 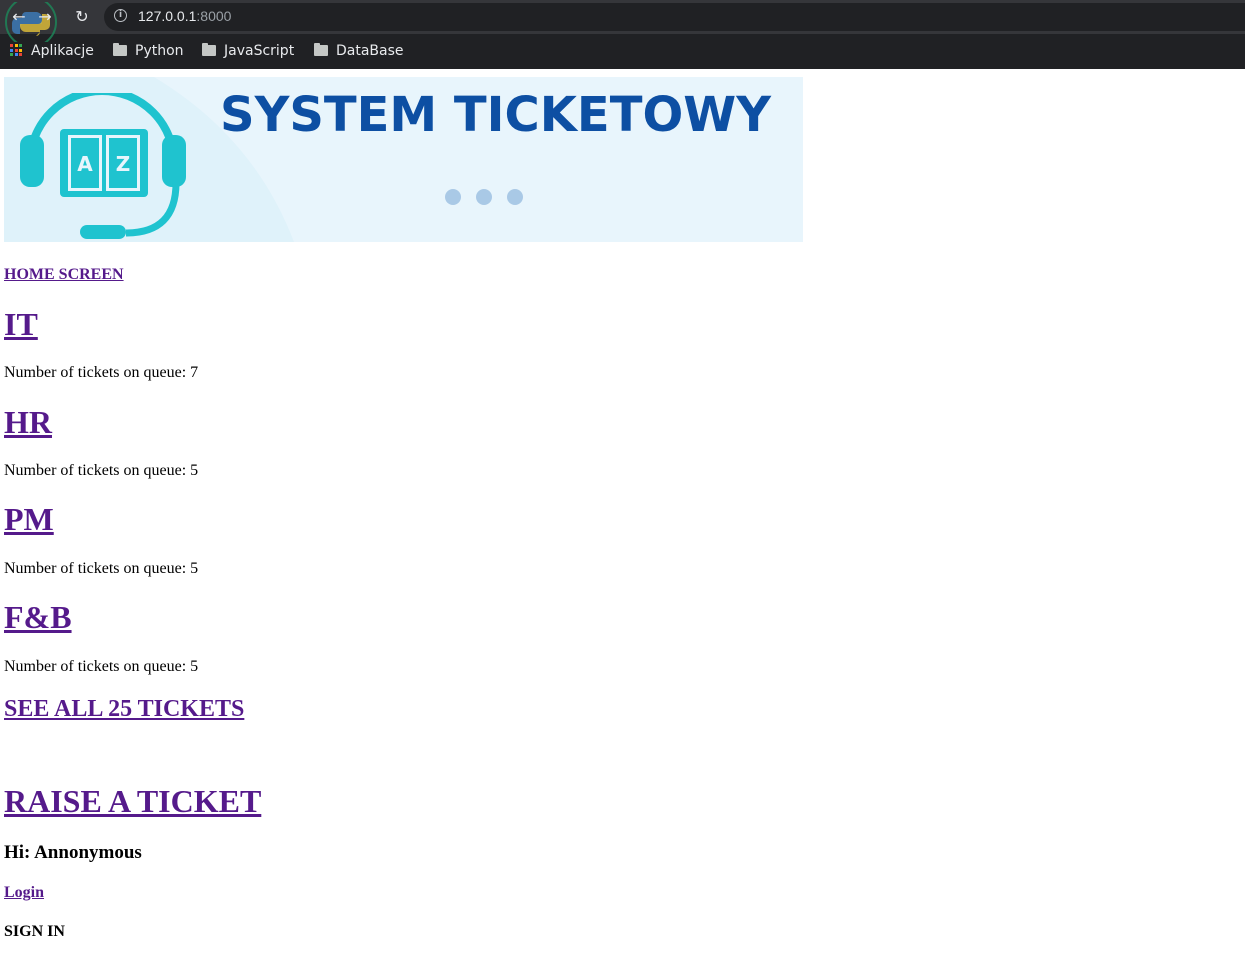 I want to click on queue-count-pm: Number of tickets on queue: 5, so click(x=101, y=568).